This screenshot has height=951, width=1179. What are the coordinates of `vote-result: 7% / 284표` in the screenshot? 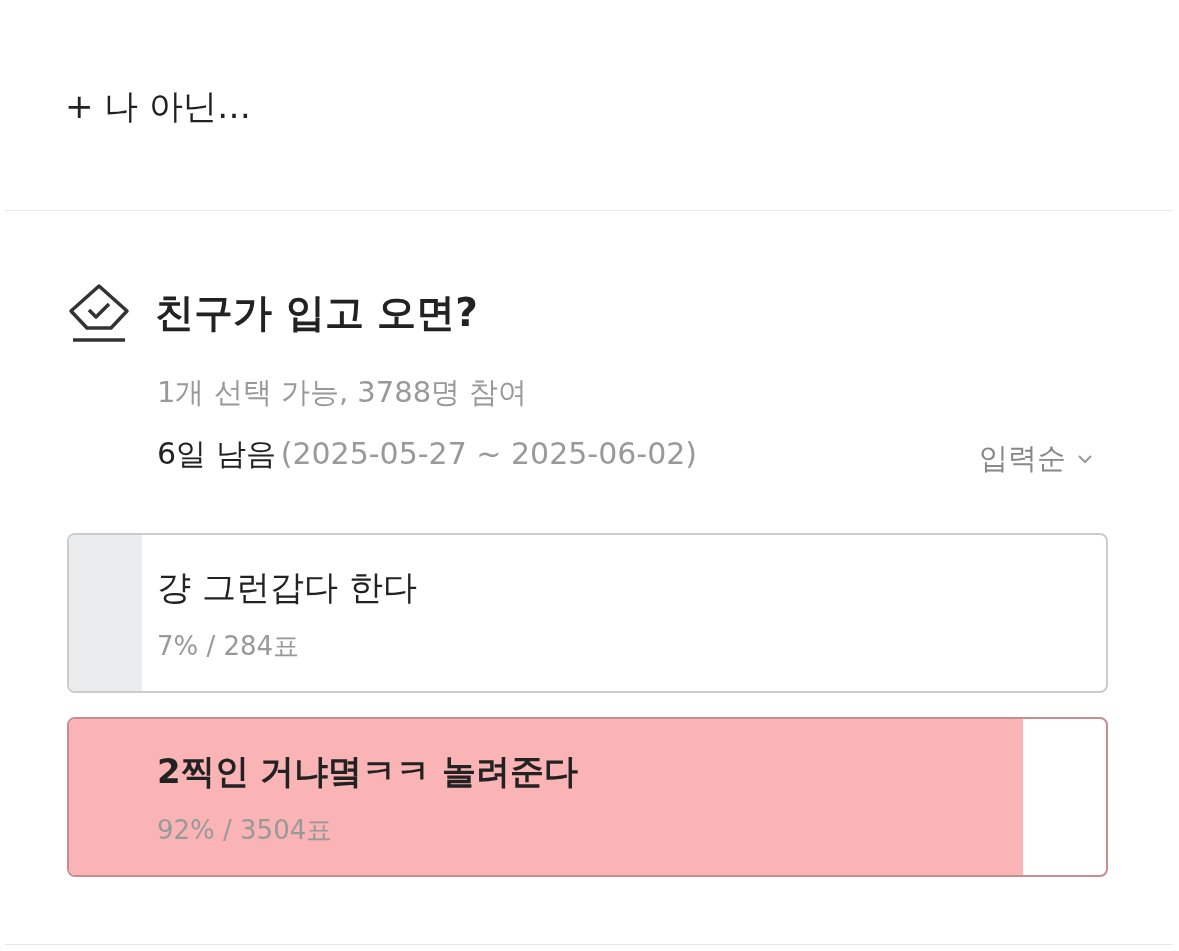 It's located at (228, 646).